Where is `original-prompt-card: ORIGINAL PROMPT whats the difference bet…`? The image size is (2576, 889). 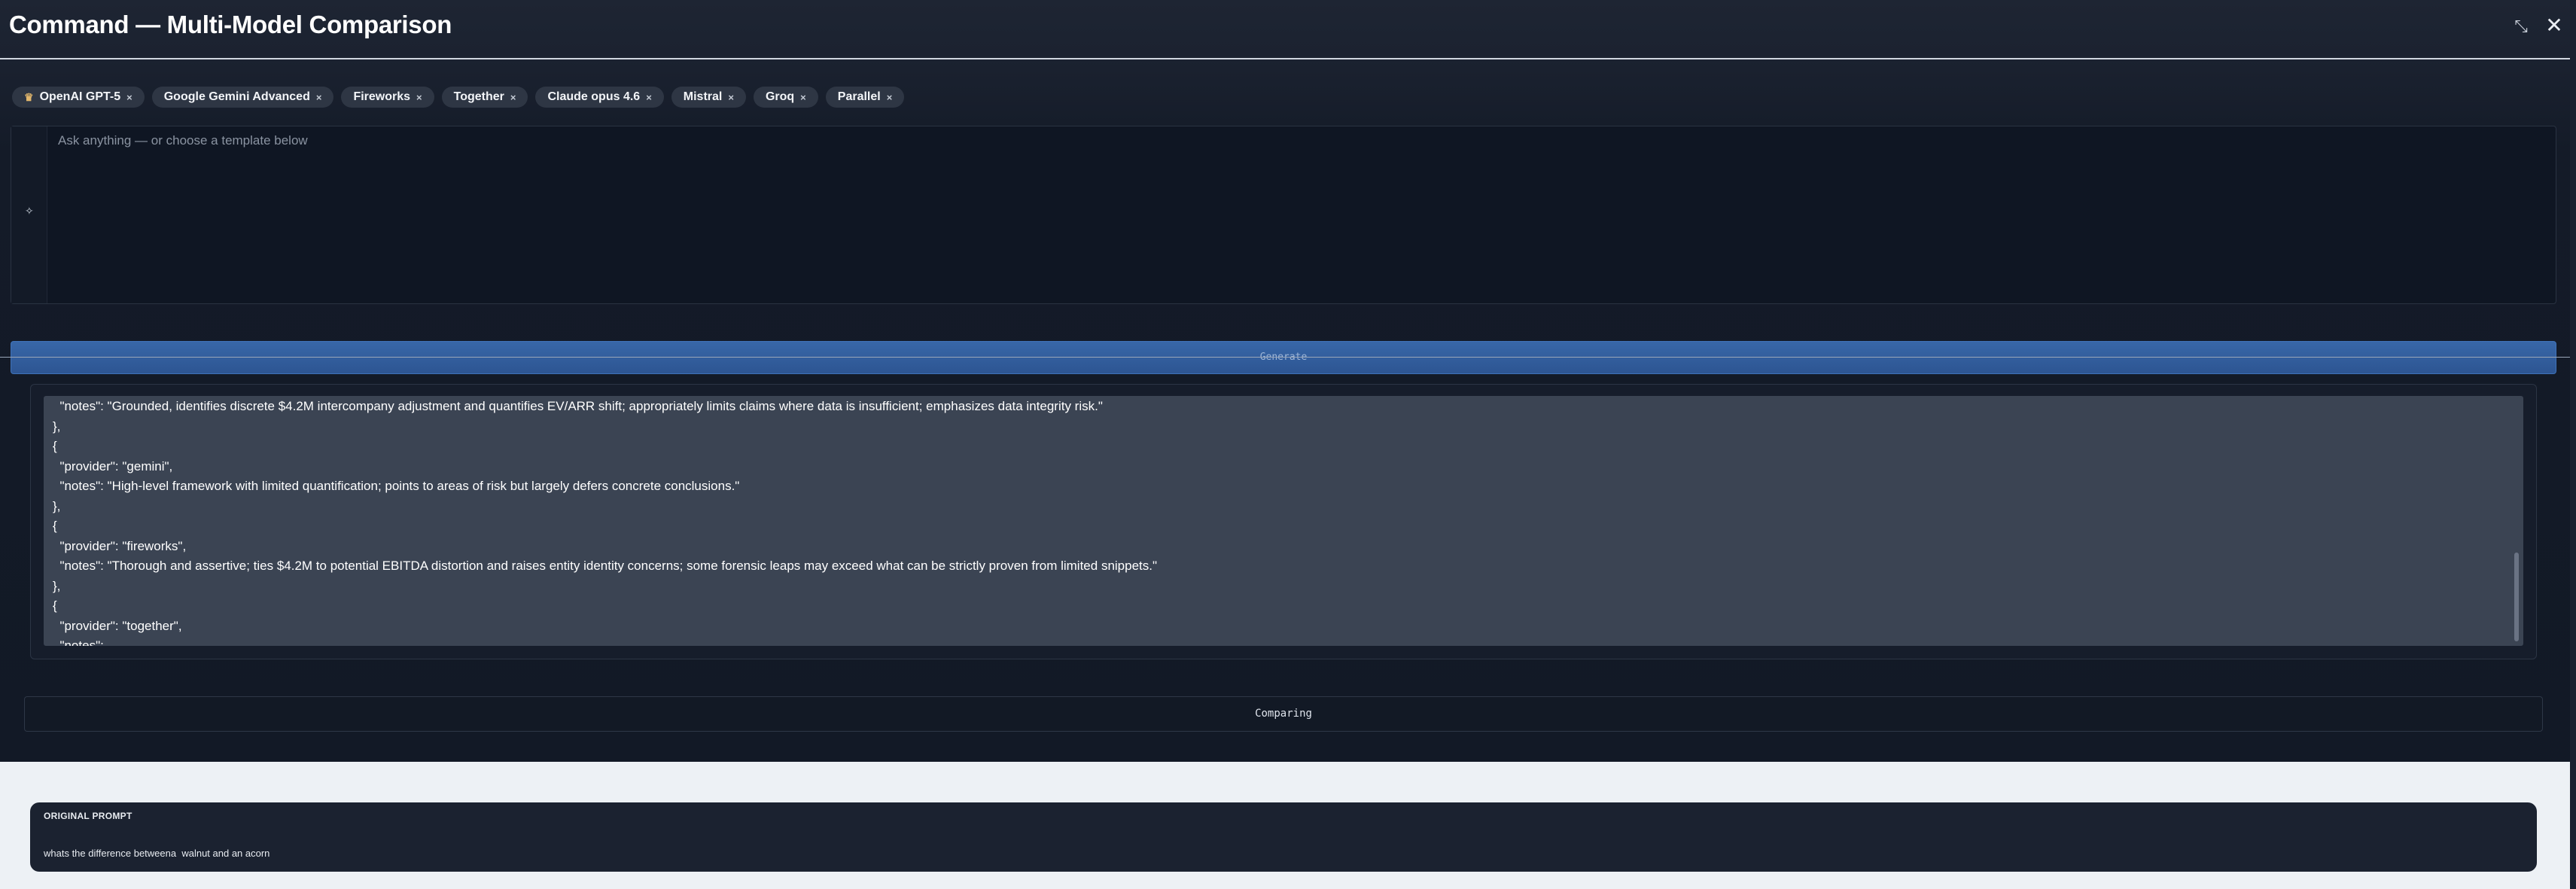
original-prompt-card: ORIGINAL PROMPT whats the difference bet… is located at coordinates (1284, 837).